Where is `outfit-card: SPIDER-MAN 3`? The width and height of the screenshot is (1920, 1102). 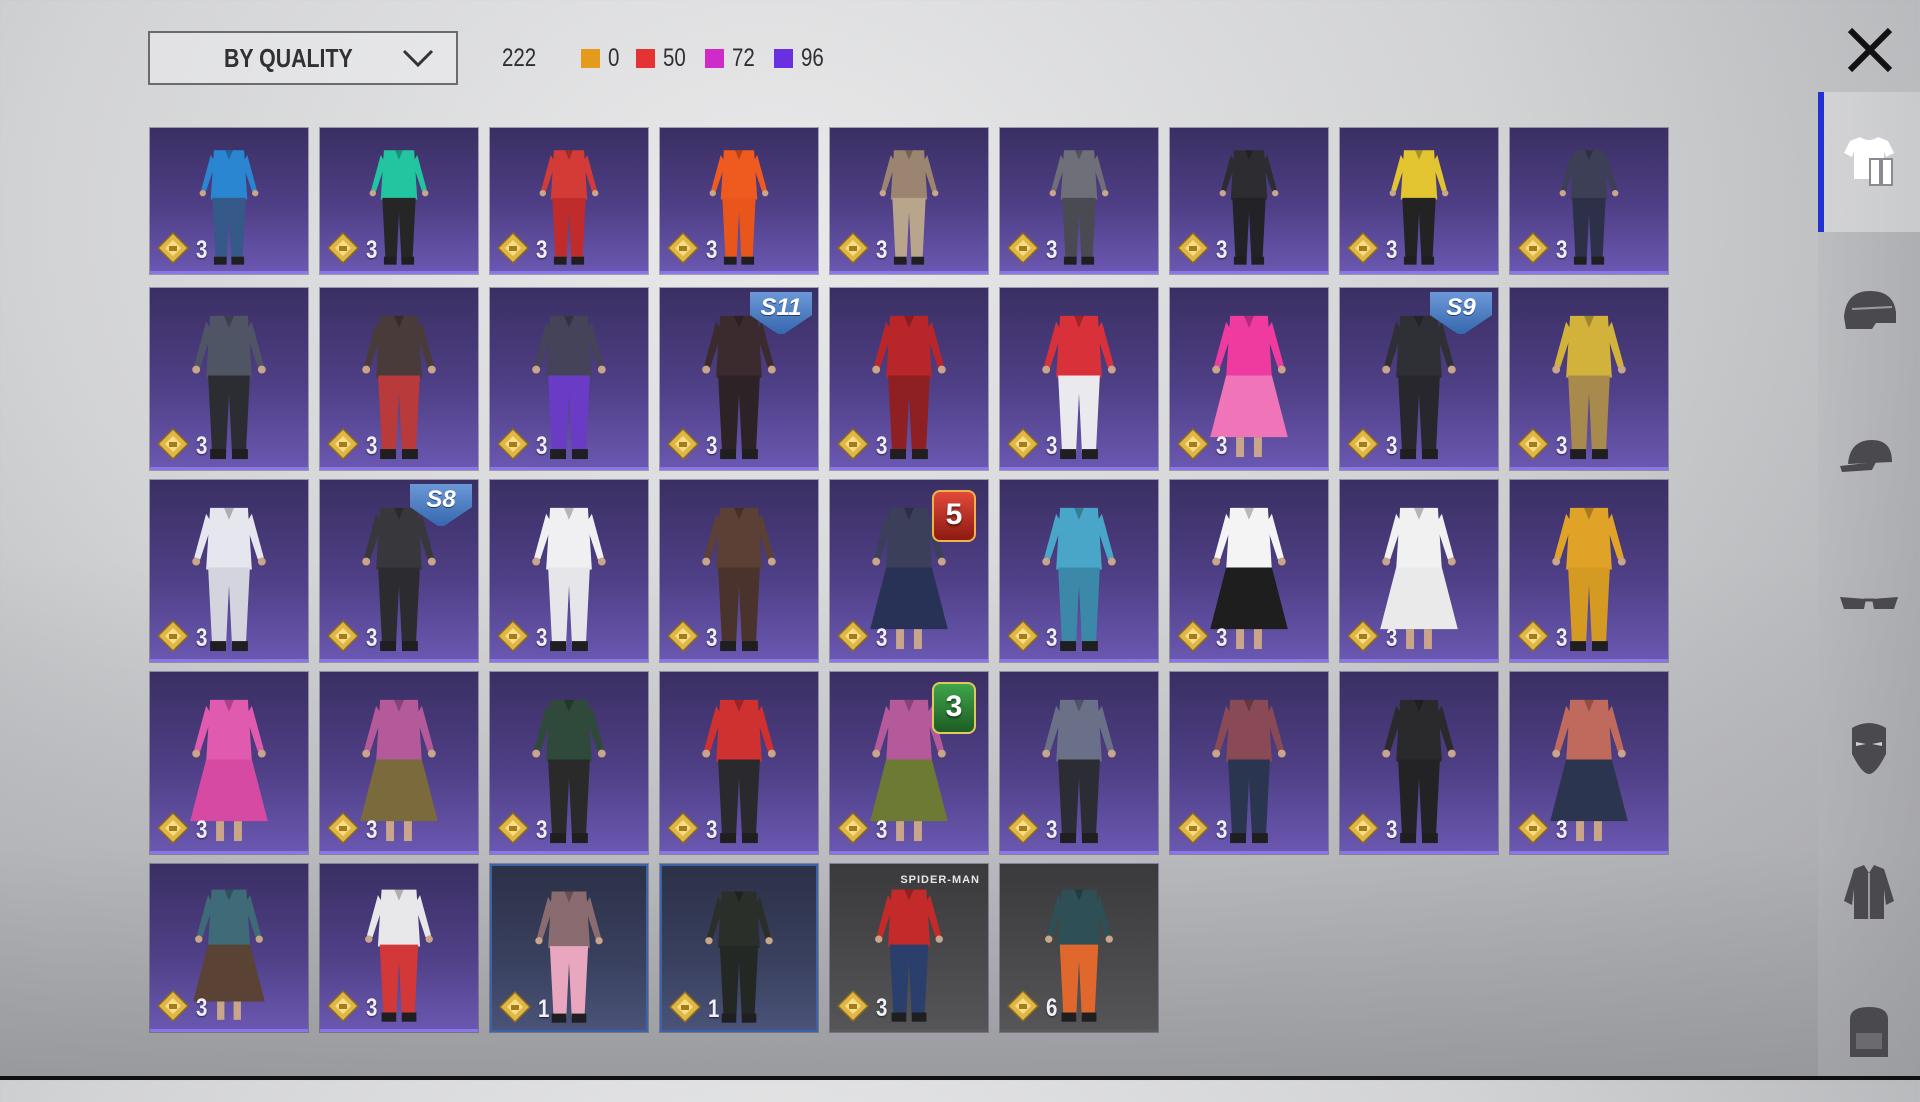 outfit-card: SPIDER-MAN 3 is located at coordinates (909, 948).